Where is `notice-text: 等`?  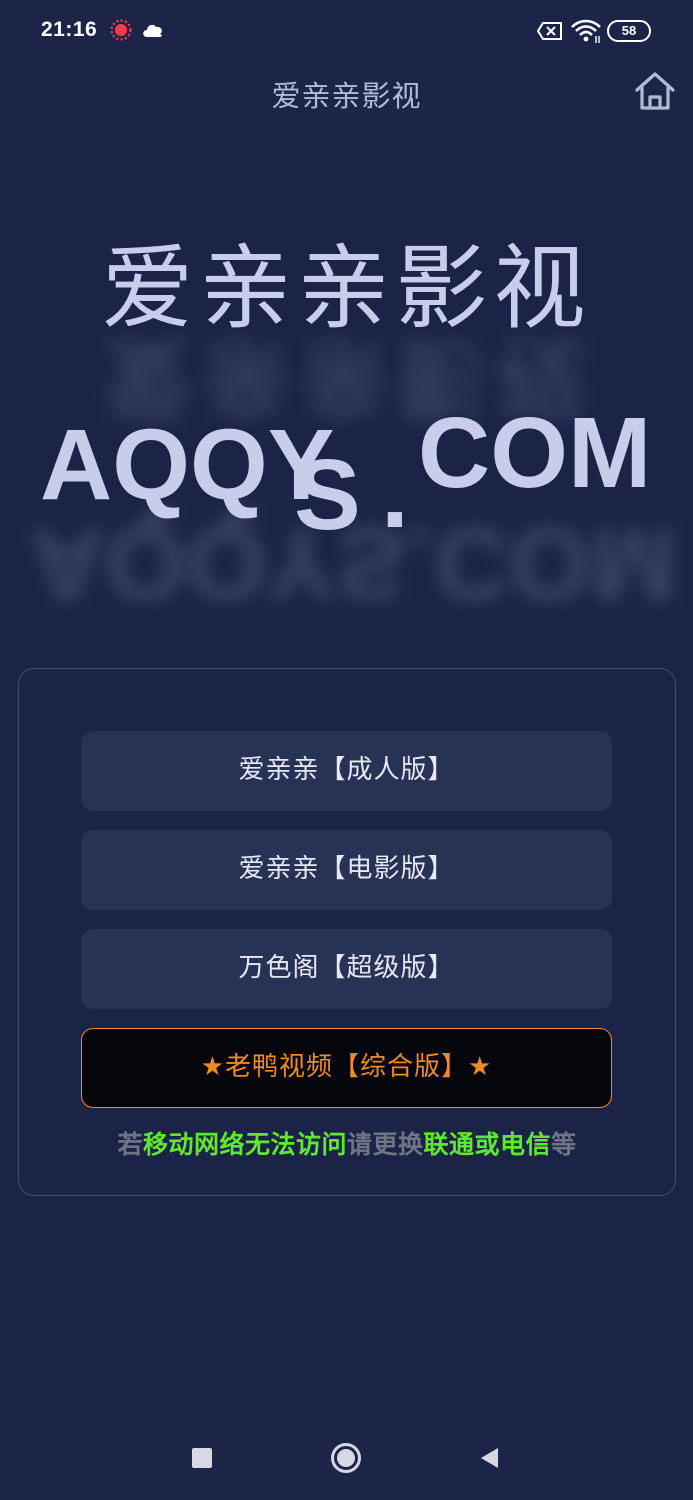 notice-text: 等 is located at coordinates (564, 1144).